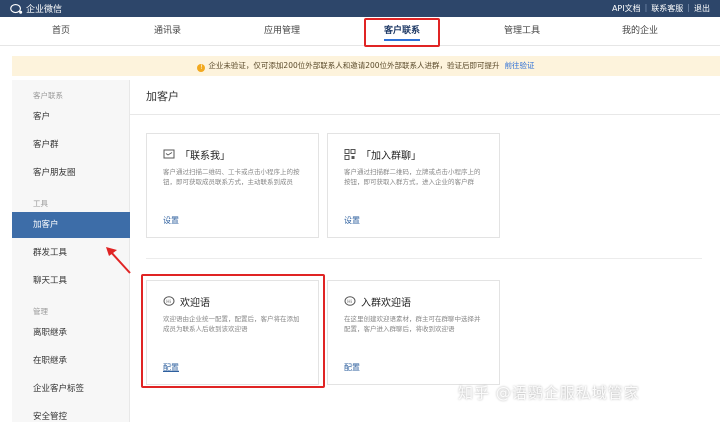 The image size is (720, 422). I want to click on group-greeting-icon: Hi, so click(350, 301).